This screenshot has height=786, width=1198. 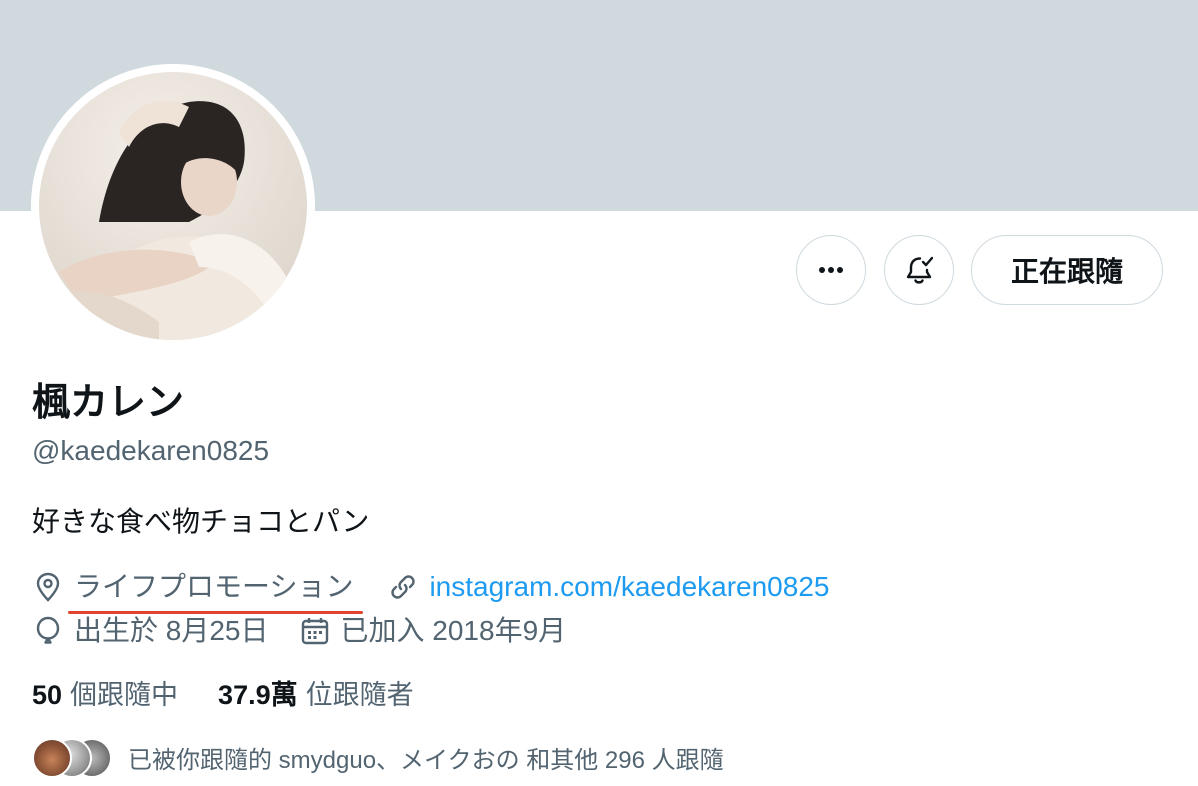 I want to click on profile-meta-row-1: ライフプロモーション instagram.com/kaedekaren0825, so click(x=430, y=591).